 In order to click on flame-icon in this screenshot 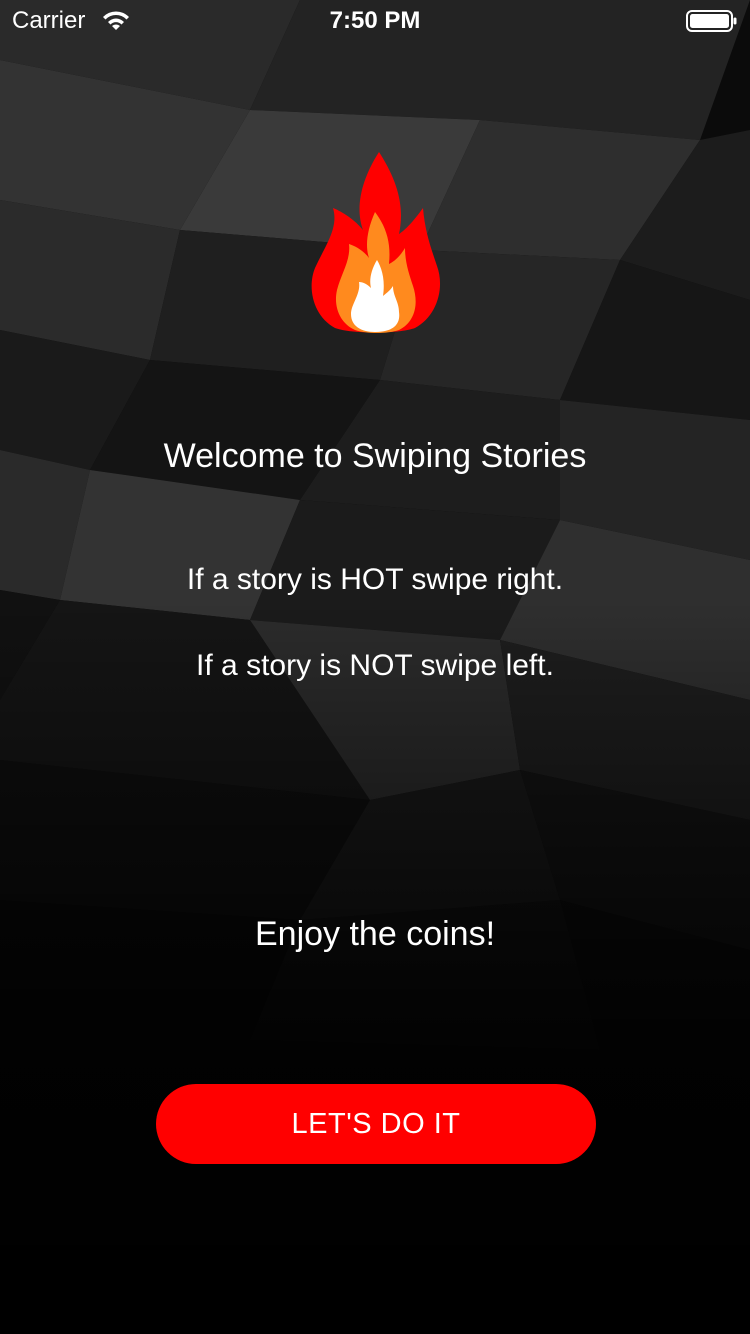, I will do `click(376, 242)`.